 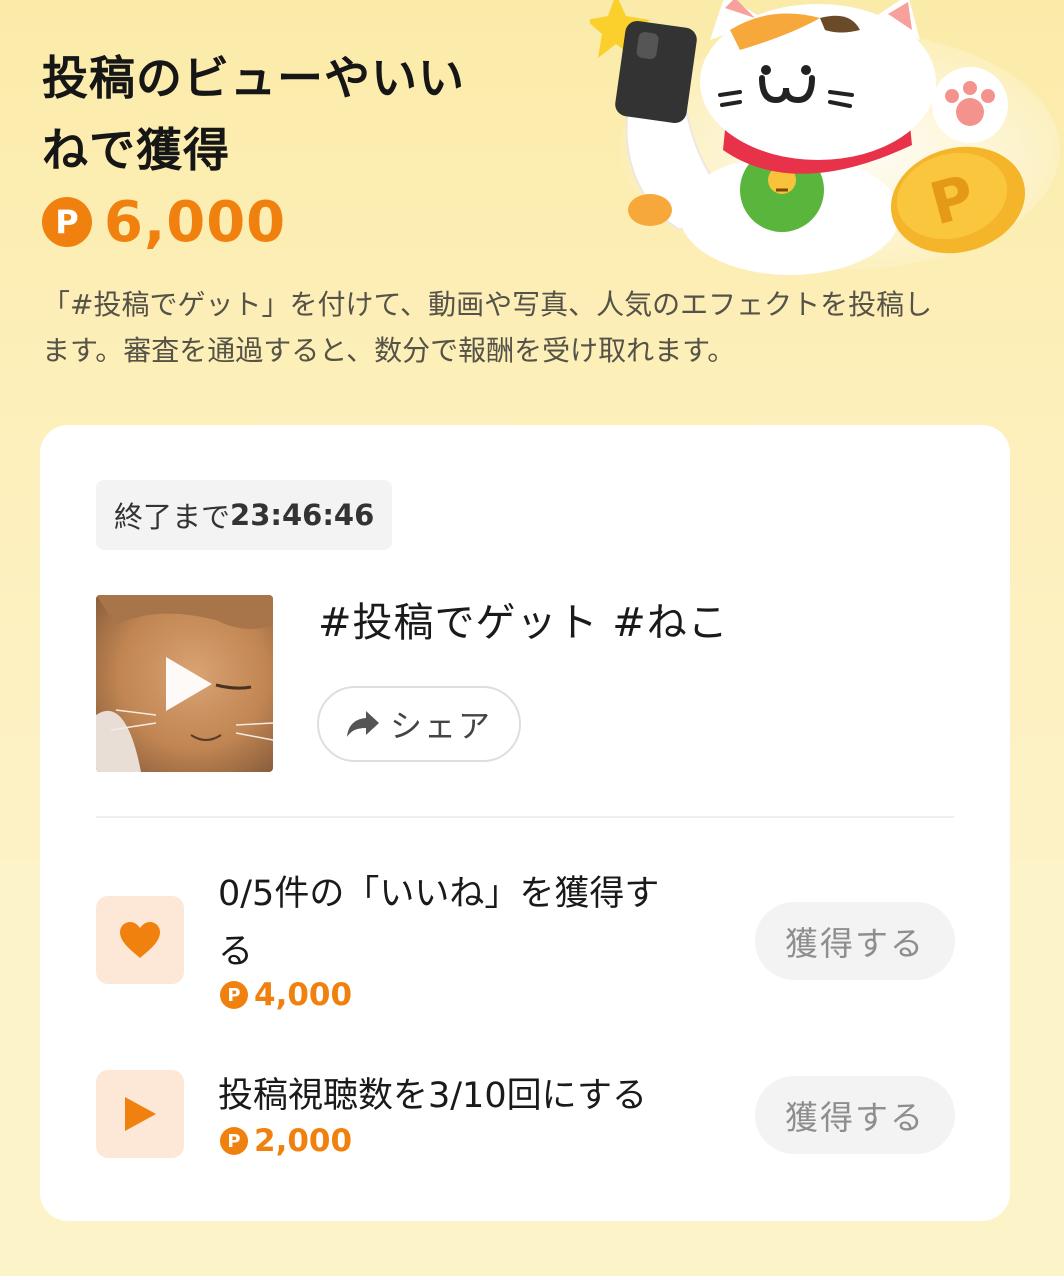 I want to click on video-thumbnail, so click(x=184, y=683).